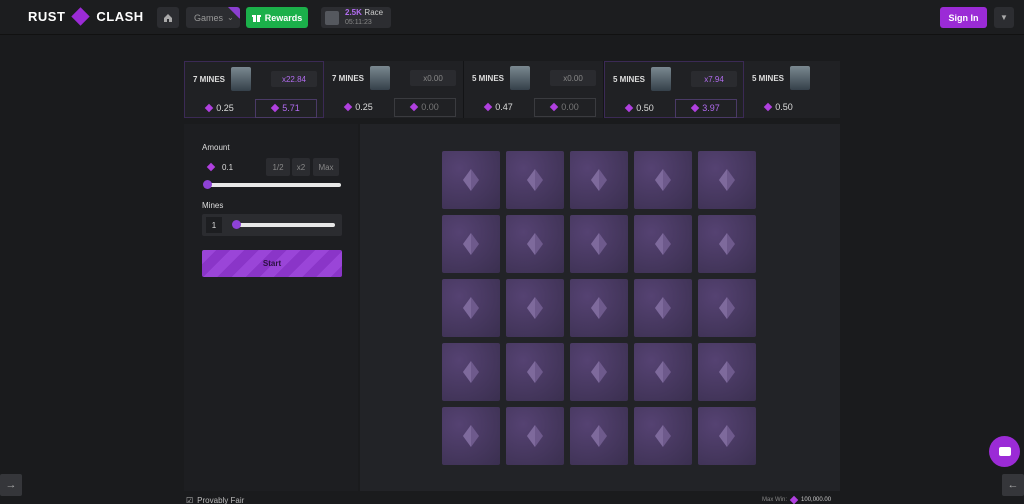 The image size is (1024, 504). What do you see at coordinates (207, 184) in the screenshot?
I see `amount-slider-thumb` at bounding box center [207, 184].